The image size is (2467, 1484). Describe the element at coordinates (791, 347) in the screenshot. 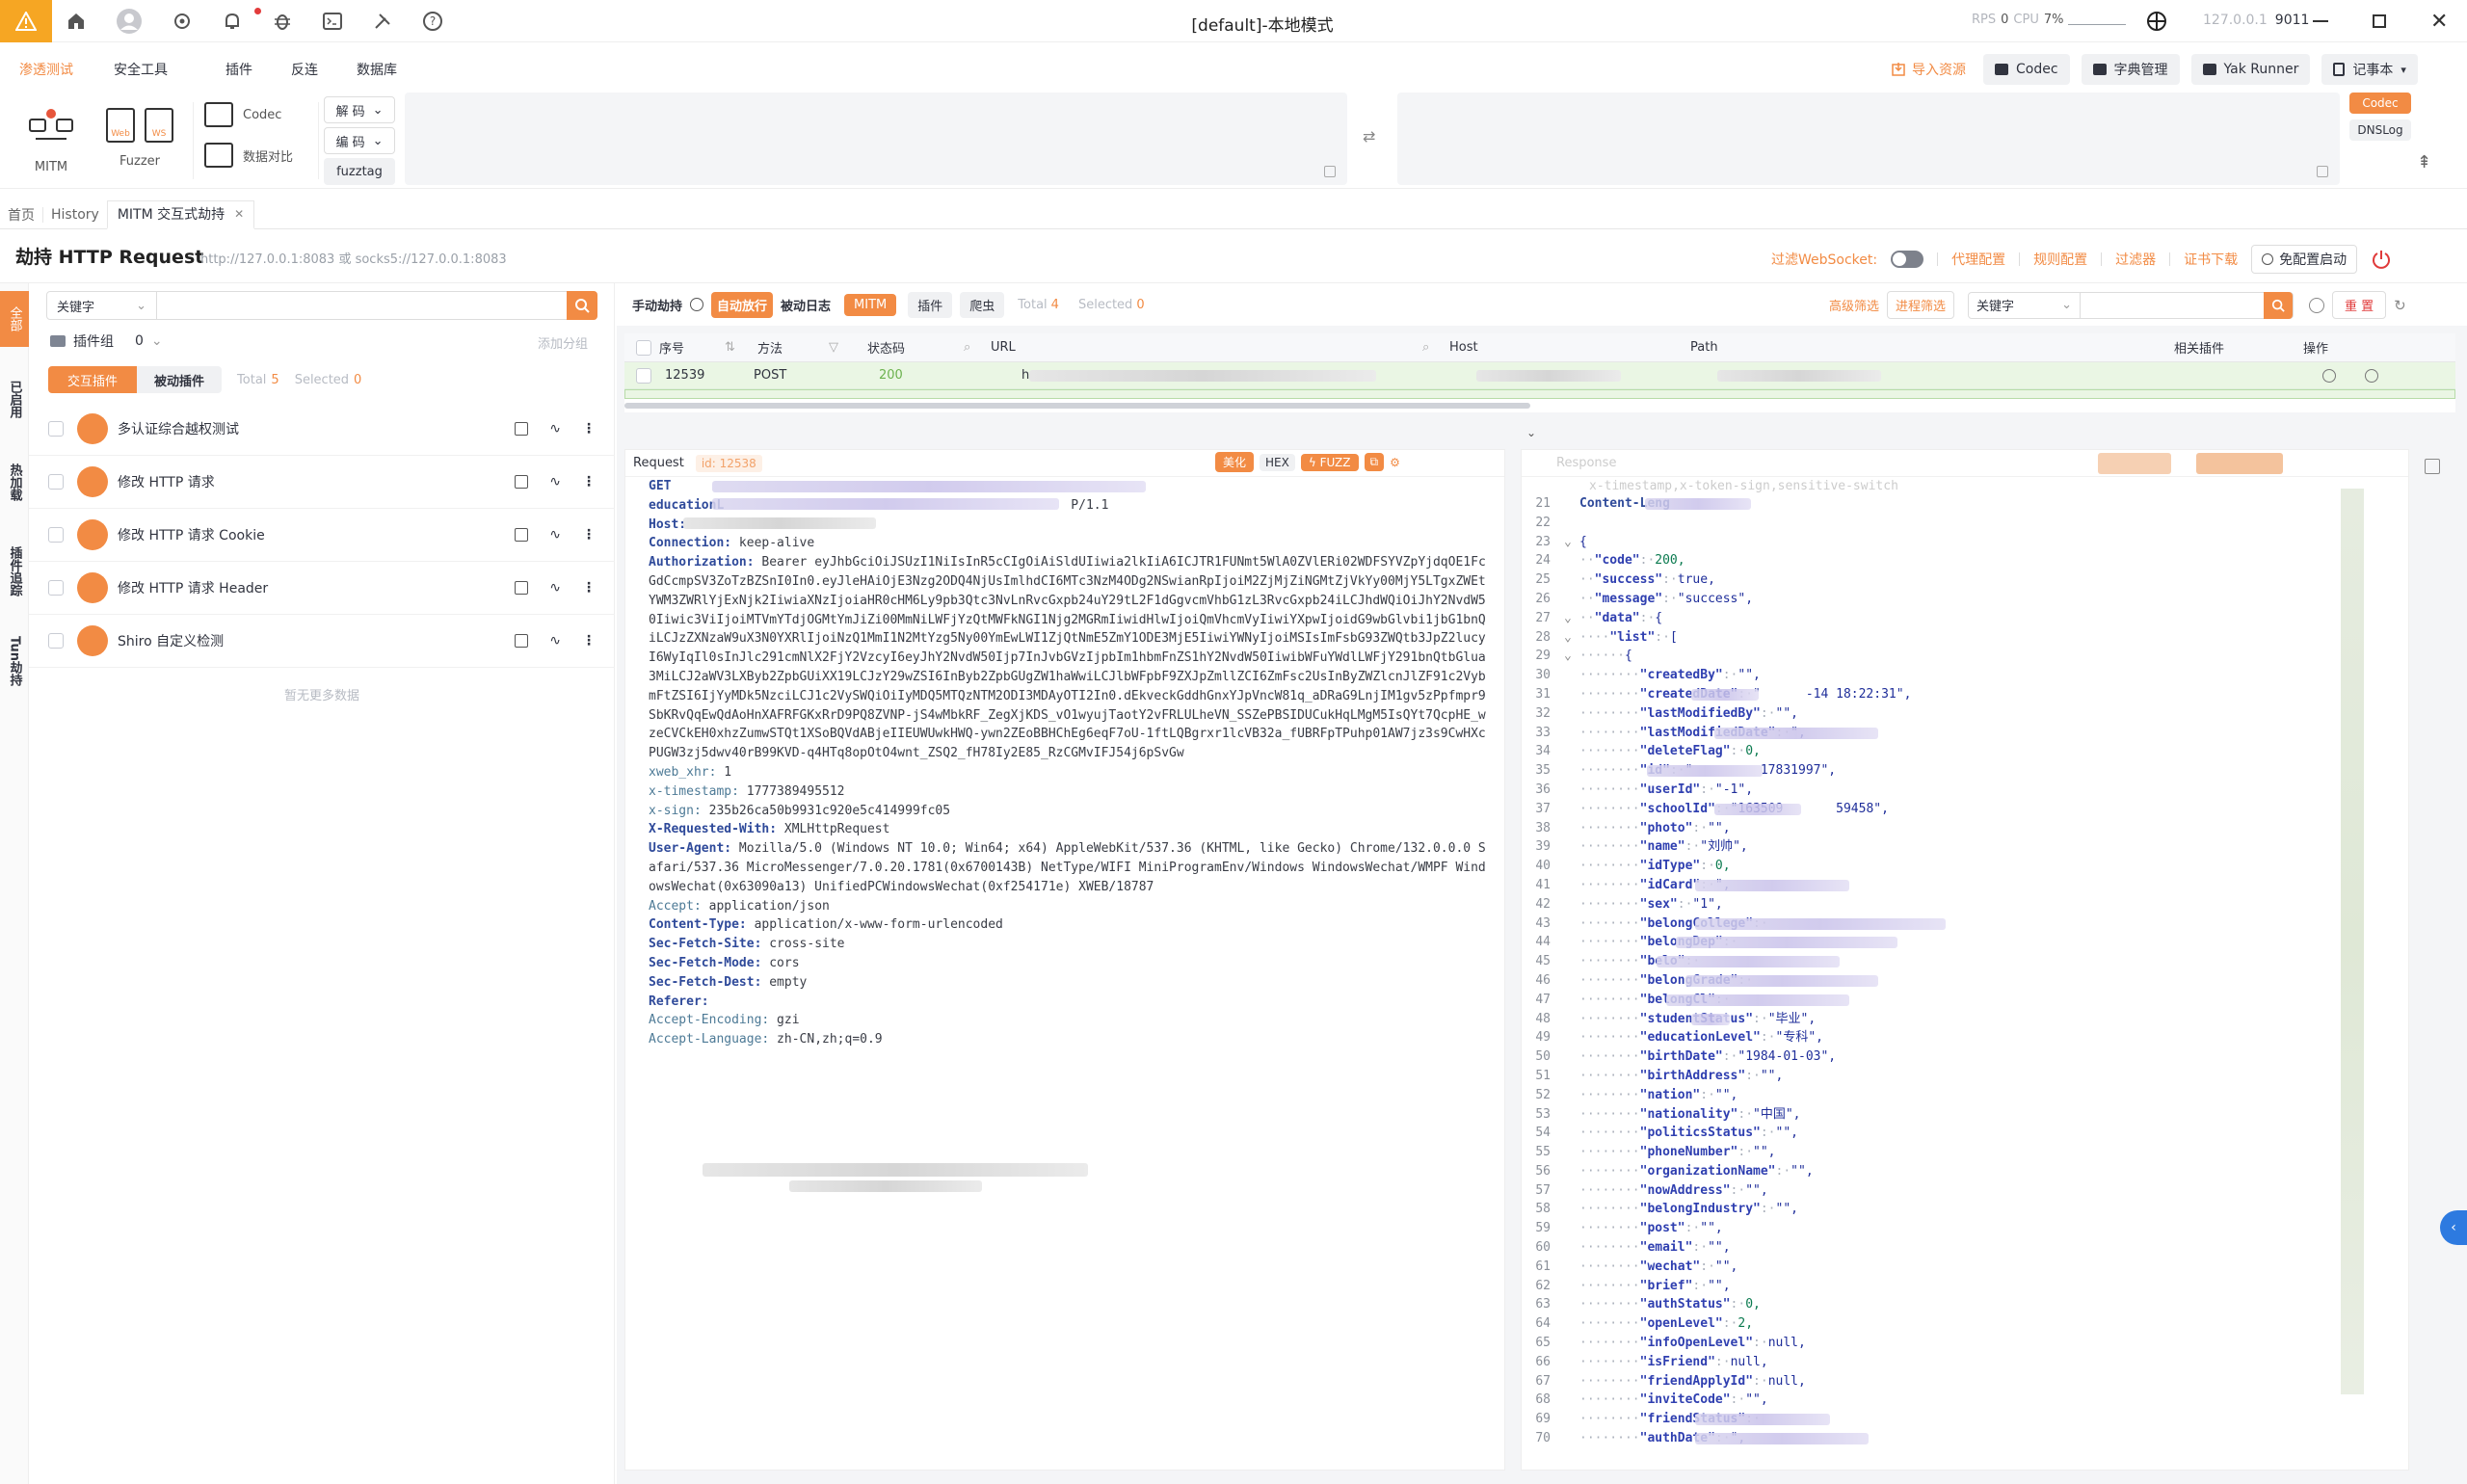

I see `col-method: 方法` at that location.